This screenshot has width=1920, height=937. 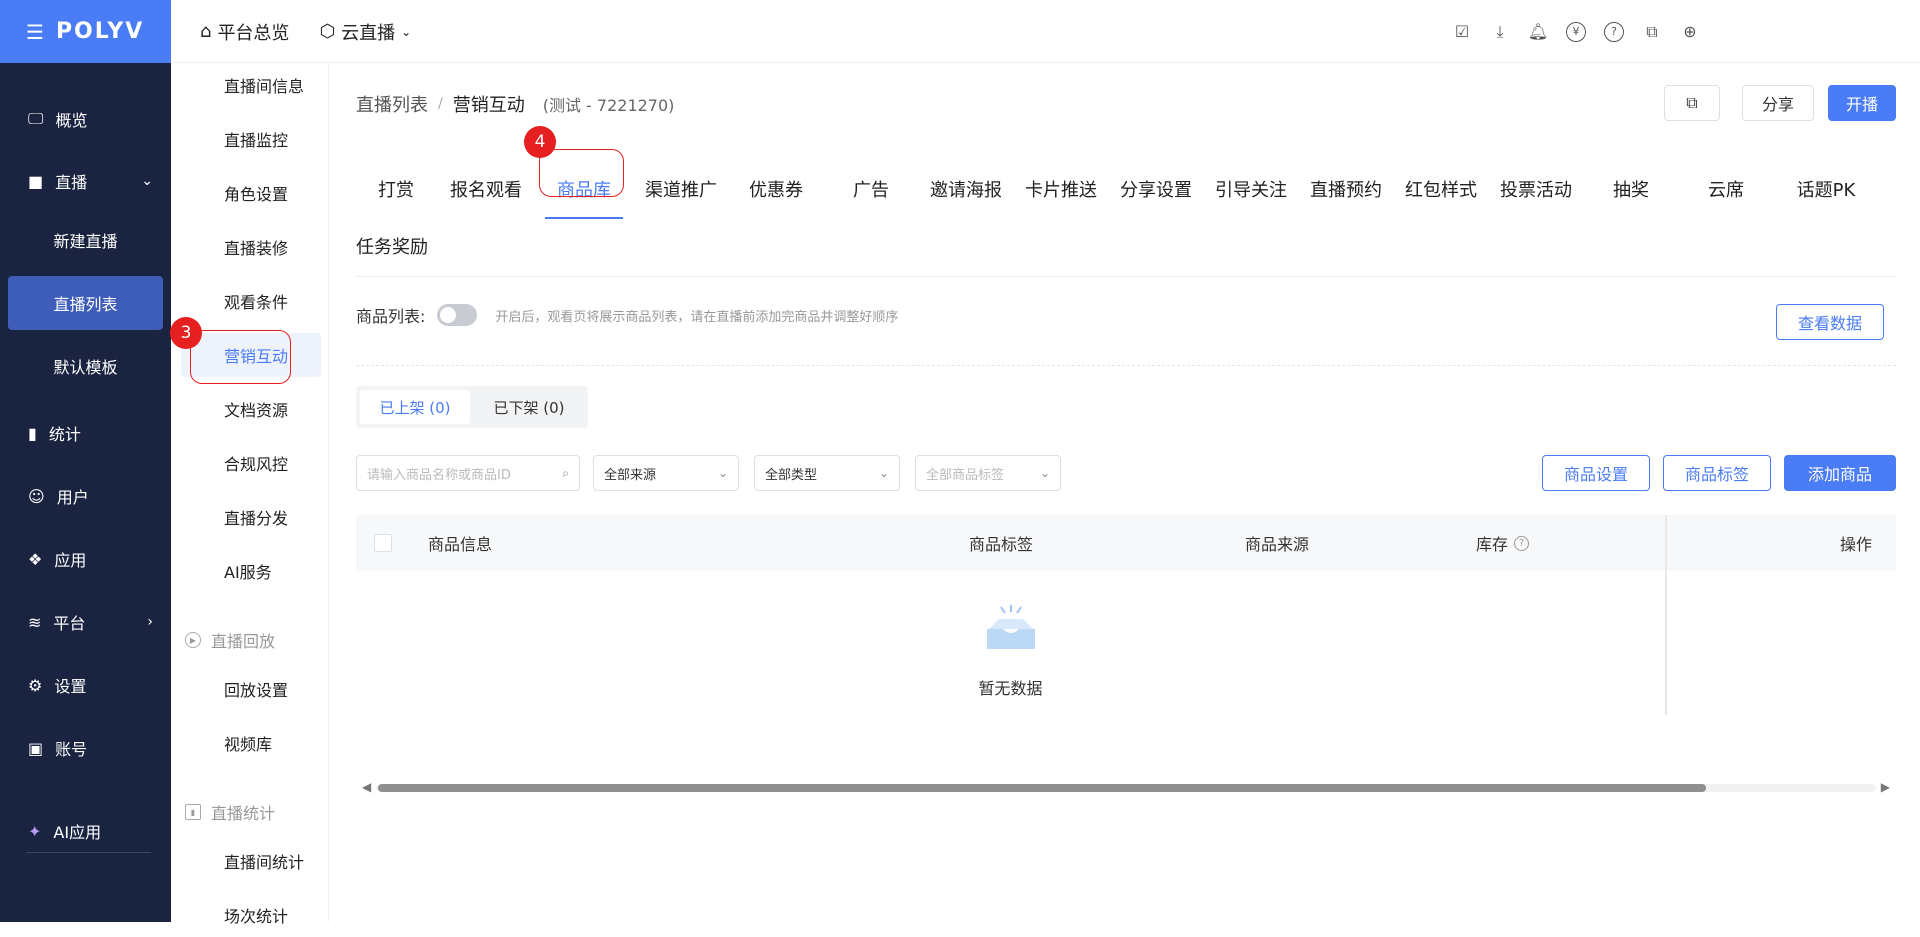 I want to click on top-bar: ☰ POLYV ⌂ 平台总览 ⬡ 云直播 ⌄ ☑ ⤓ 🔔︎ ¥ ? ⧉ ⊕, so click(x=960, y=31).